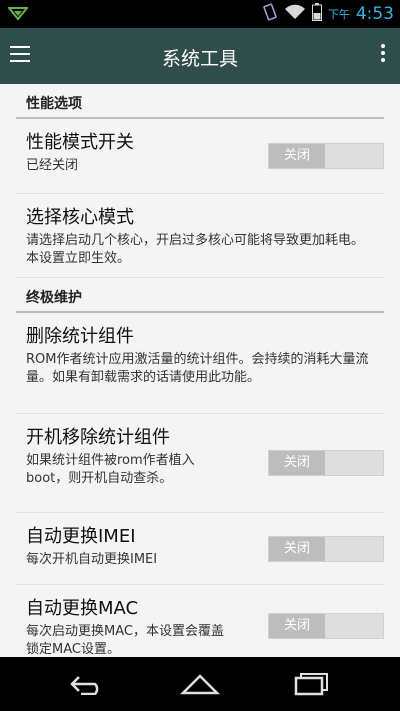  What do you see at coordinates (326, 625) in the screenshot?
I see `auto-mac-toggle: 关闭` at bounding box center [326, 625].